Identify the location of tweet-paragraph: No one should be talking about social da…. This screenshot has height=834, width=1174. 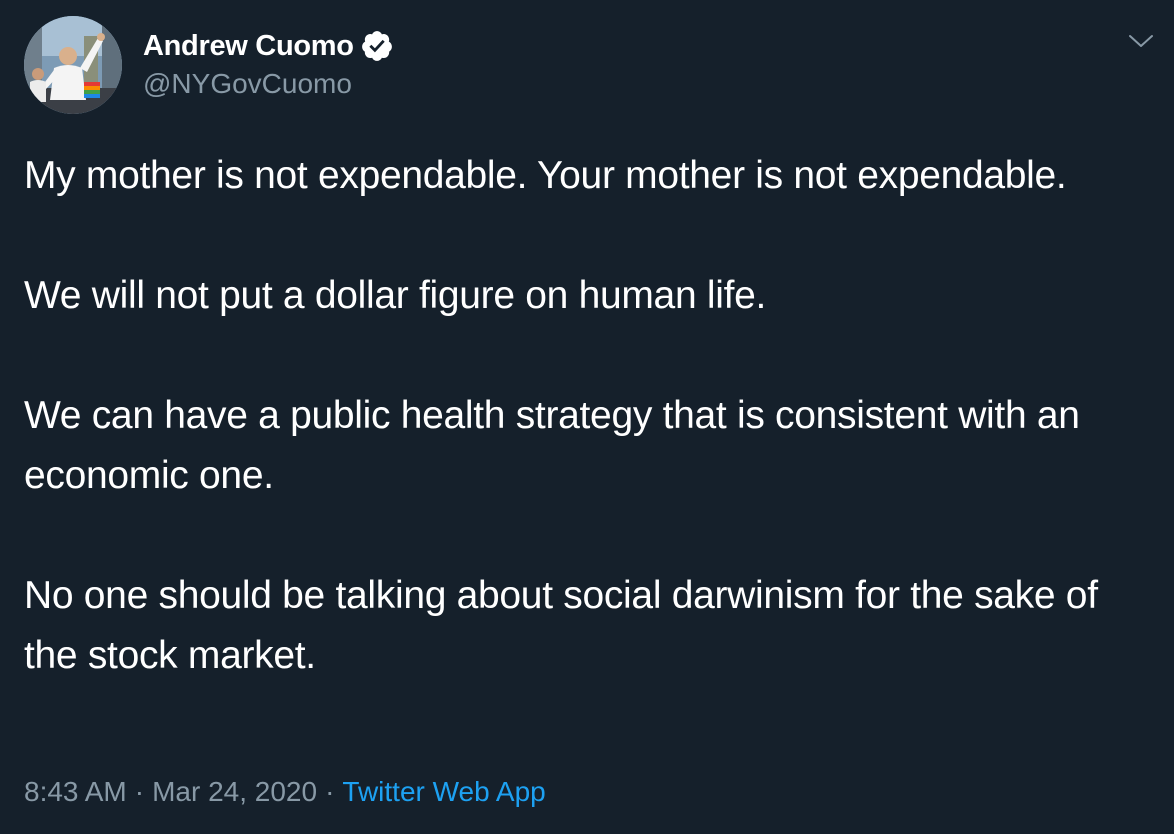
(561, 625).